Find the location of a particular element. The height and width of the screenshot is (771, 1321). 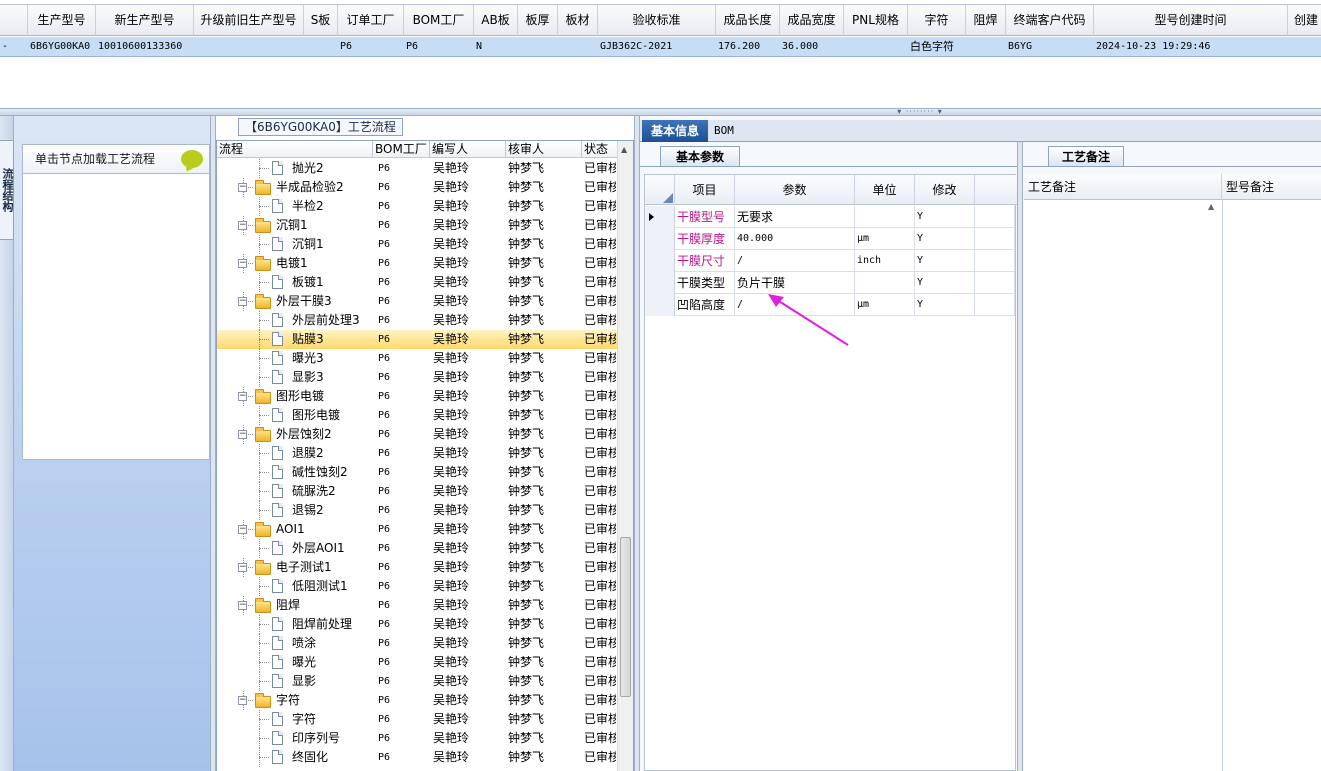

tree-row: 退锡2 P6 吴艳玲 钟梦飞 已审核 is located at coordinates (417, 510).